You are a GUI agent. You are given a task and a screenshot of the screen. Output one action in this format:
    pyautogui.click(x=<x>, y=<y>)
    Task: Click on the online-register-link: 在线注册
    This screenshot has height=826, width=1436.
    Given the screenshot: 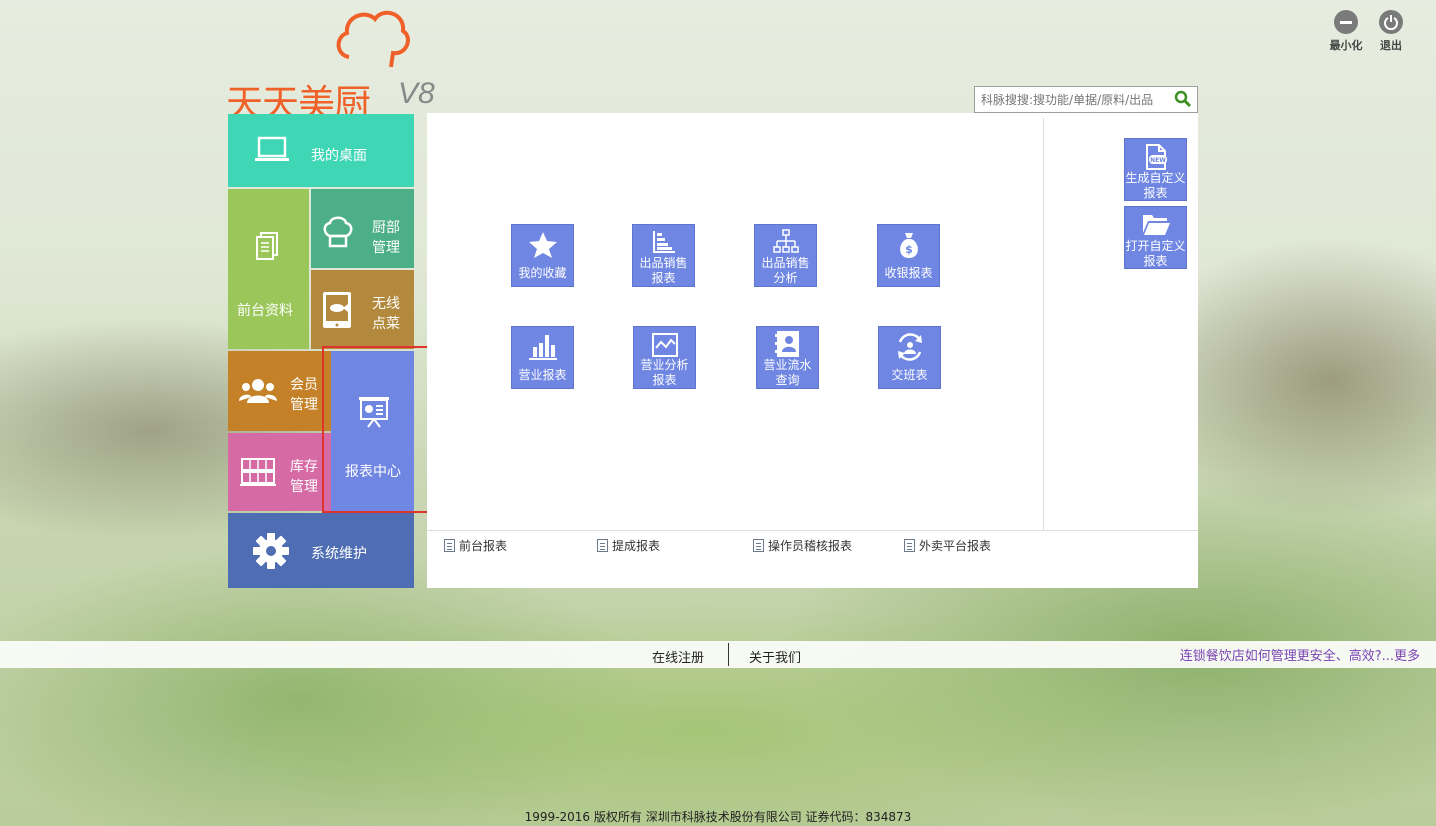 What is the action you would take?
    pyautogui.click(x=678, y=656)
    